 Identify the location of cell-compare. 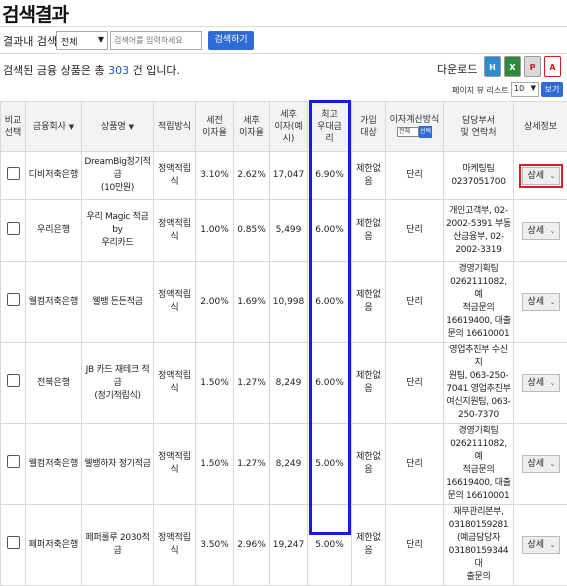
(13, 176).